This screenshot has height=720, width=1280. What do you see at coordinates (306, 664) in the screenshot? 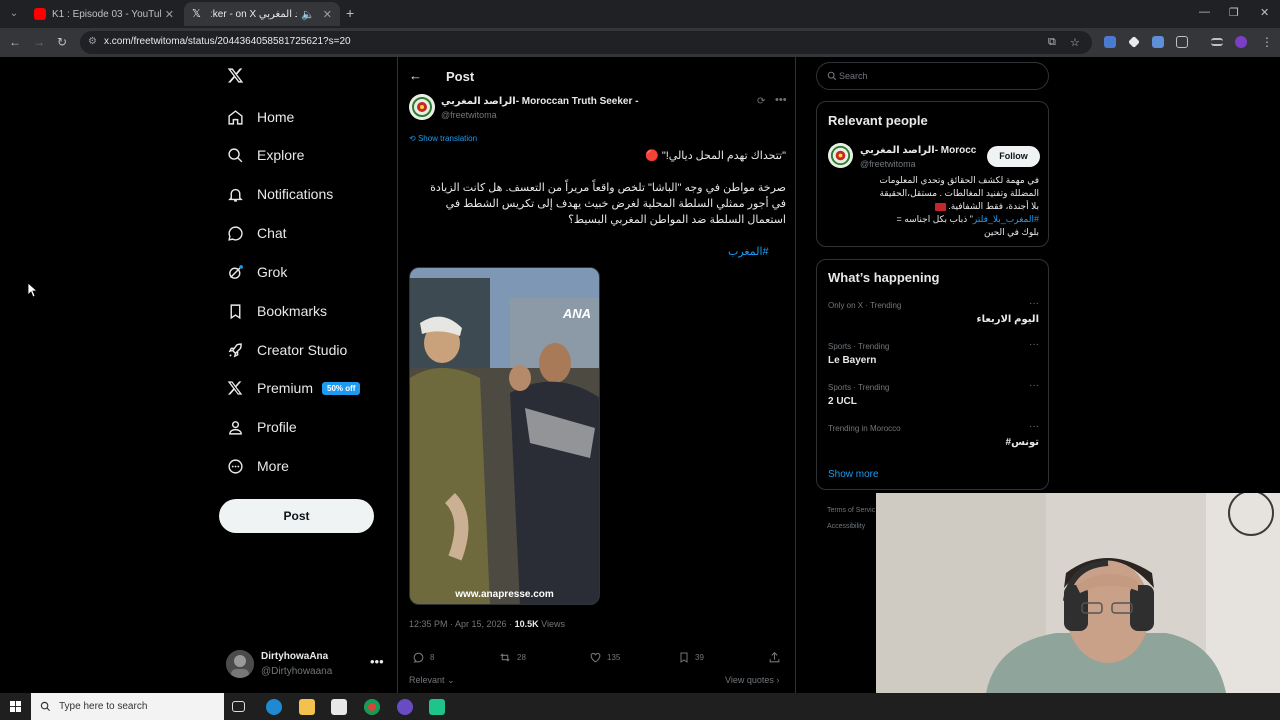
I see `account-switcher: DirtyhowaAna @Dirtyhowaana •••` at bounding box center [306, 664].